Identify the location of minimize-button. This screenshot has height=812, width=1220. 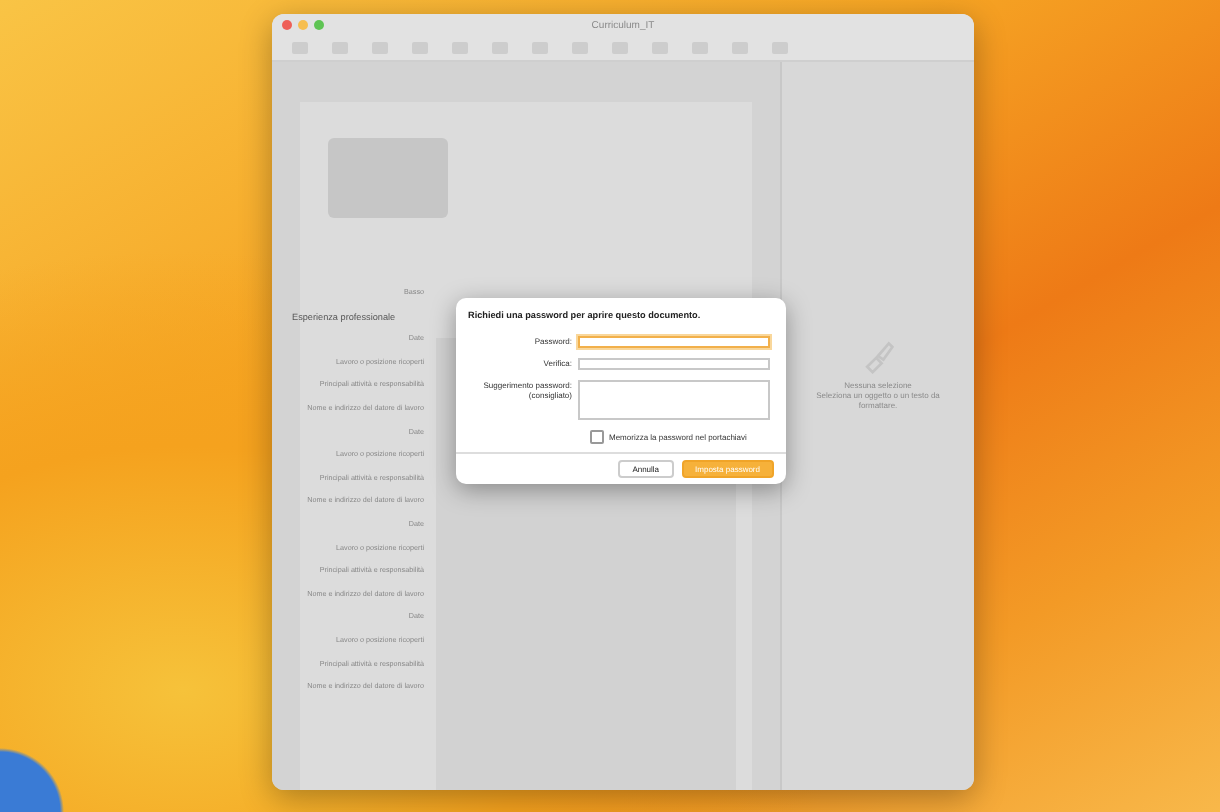
(303, 25).